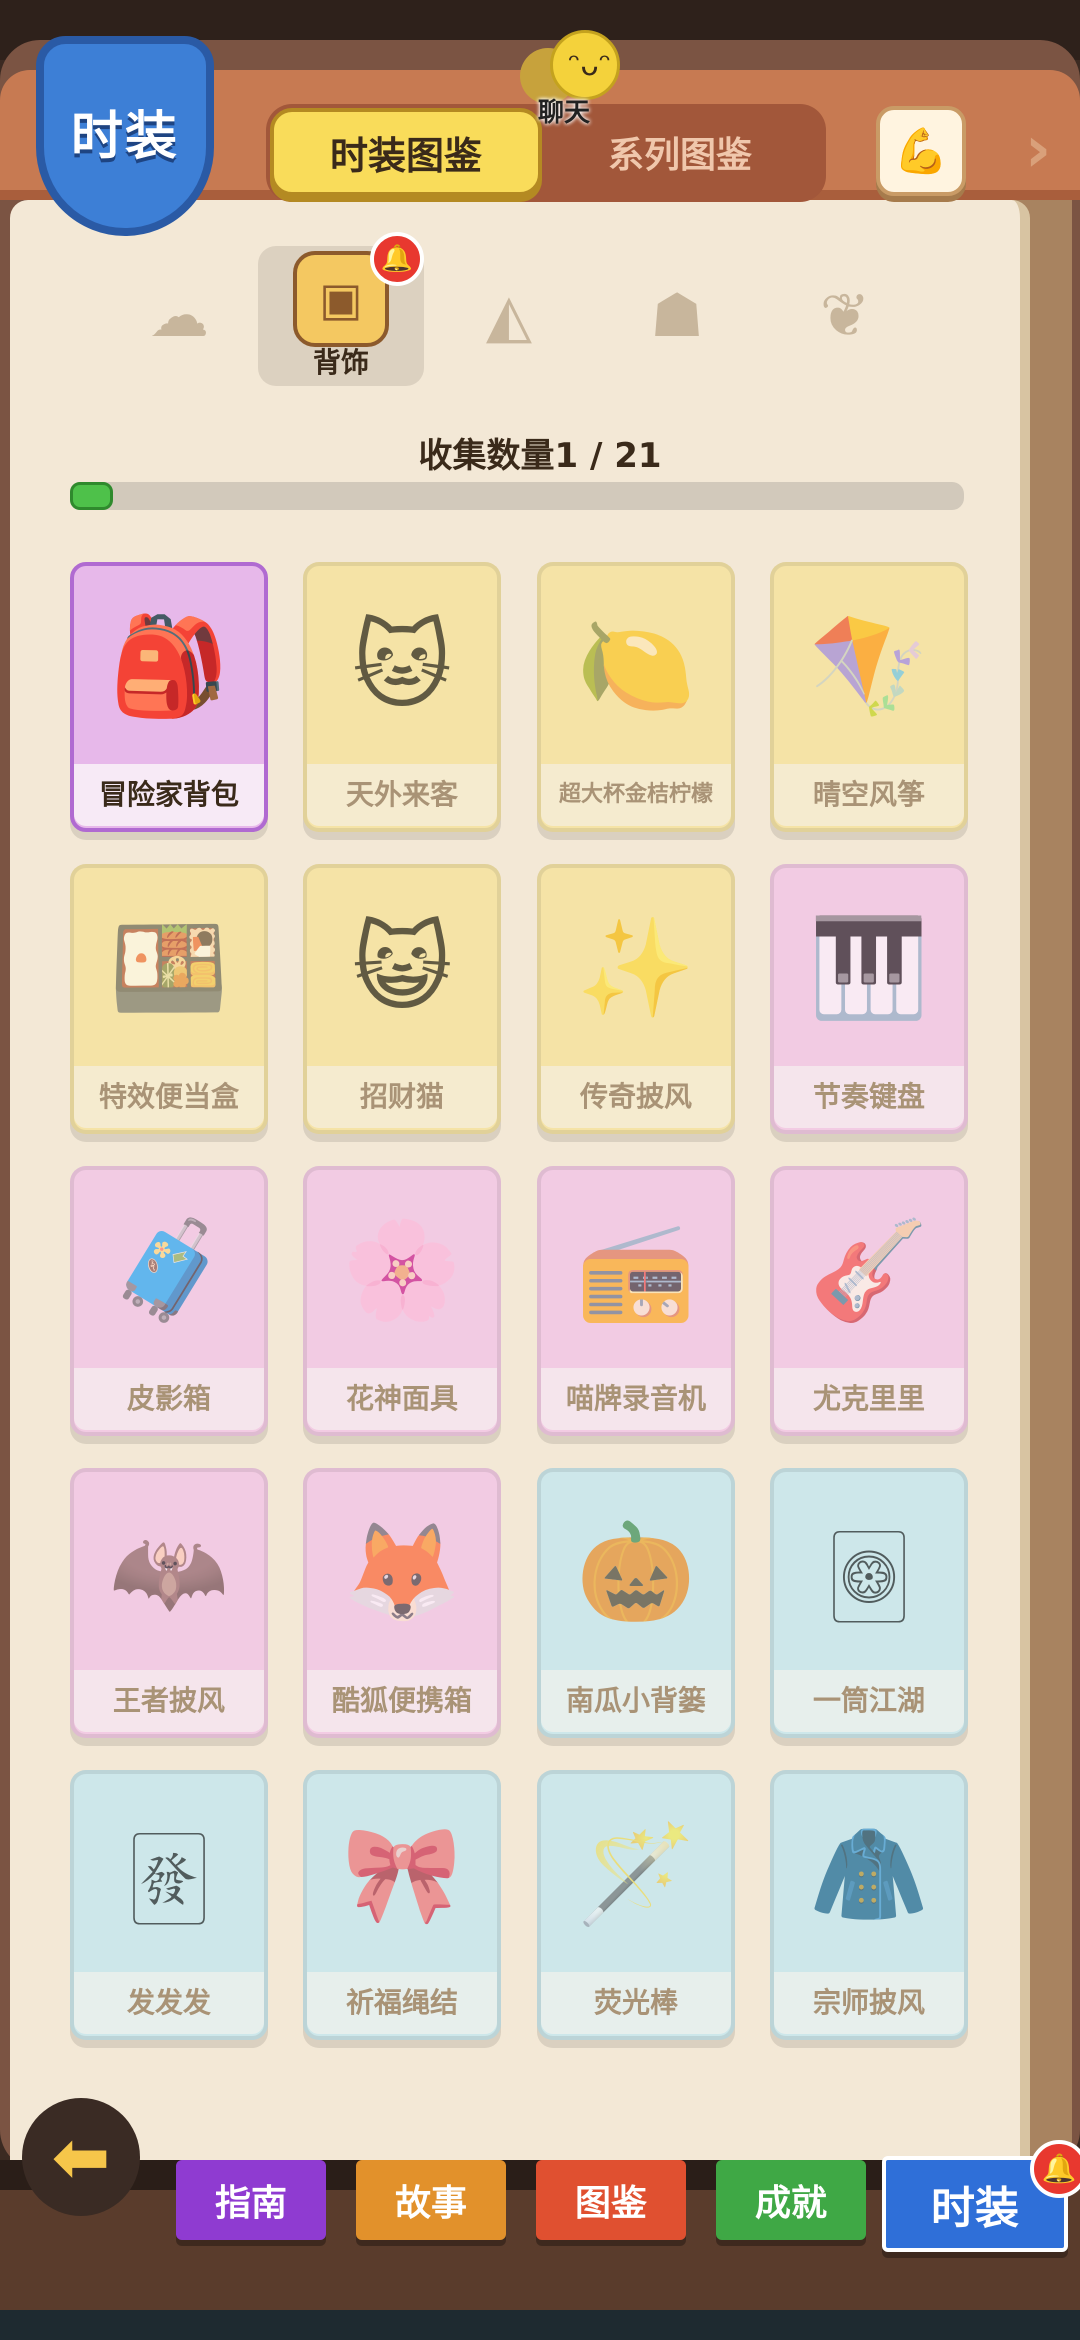 This screenshot has height=2340, width=1080. I want to click on item-name: 尤克里里, so click(869, 1399).